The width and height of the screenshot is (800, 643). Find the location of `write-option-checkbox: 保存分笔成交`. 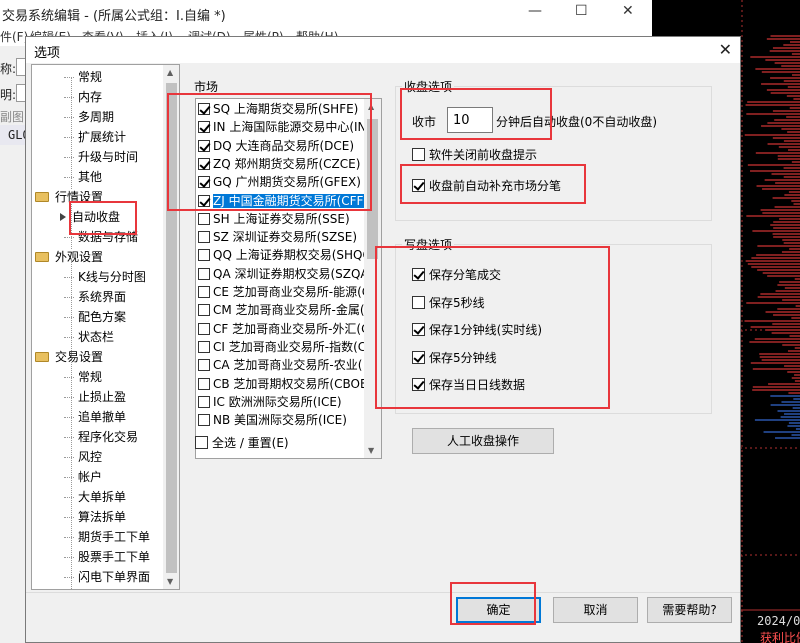

write-option-checkbox: 保存分笔成交 is located at coordinates (456, 275).